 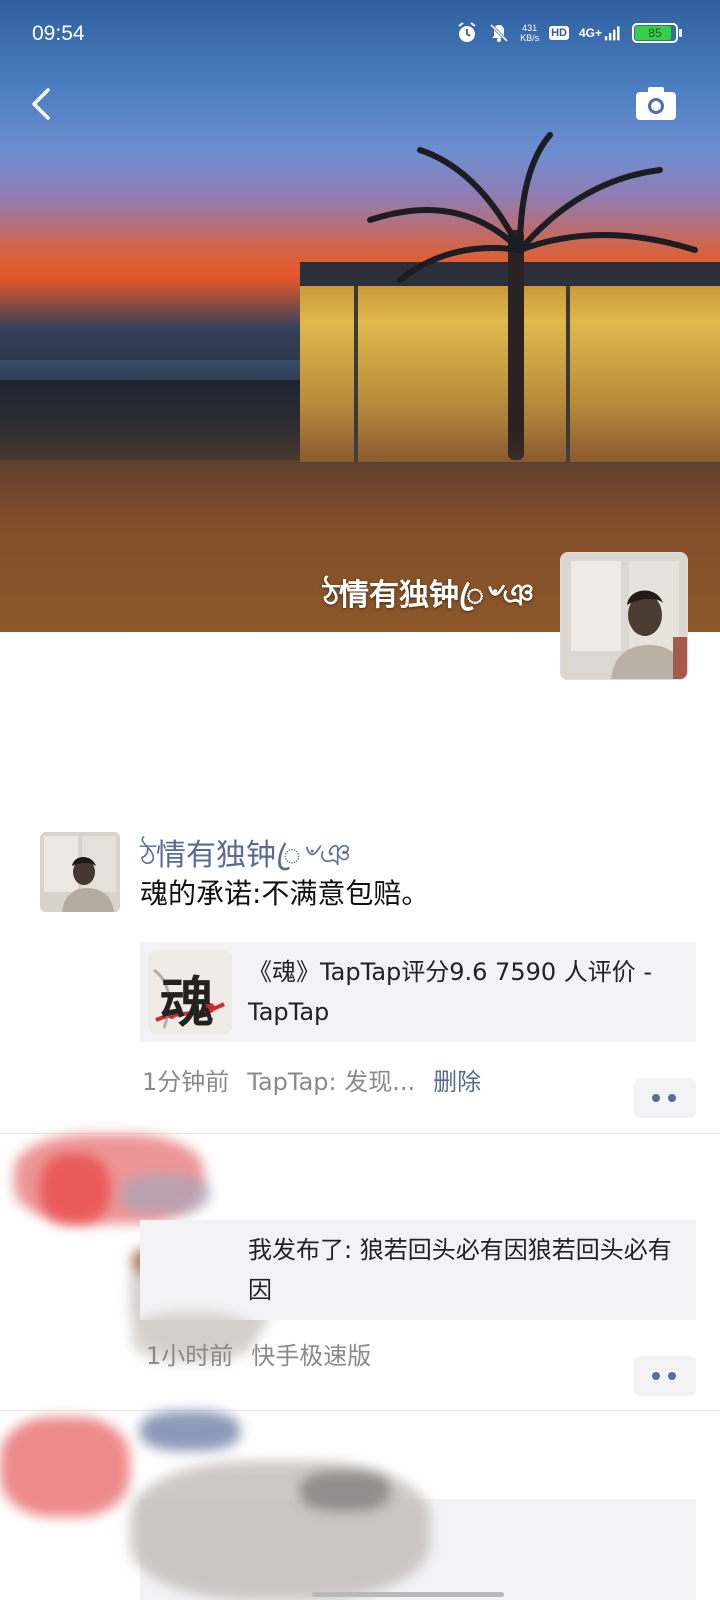 What do you see at coordinates (187, 1002) in the screenshot?
I see `game-icon-char: 魂` at bounding box center [187, 1002].